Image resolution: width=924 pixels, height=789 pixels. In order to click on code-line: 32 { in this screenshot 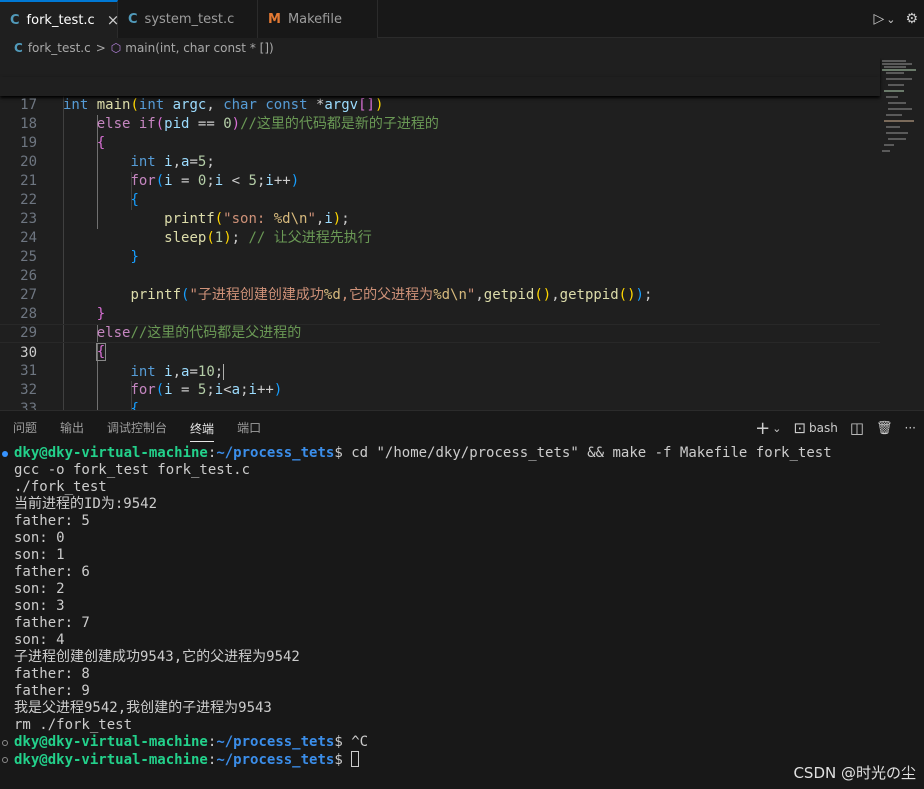, I will do `click(440, 386)`.